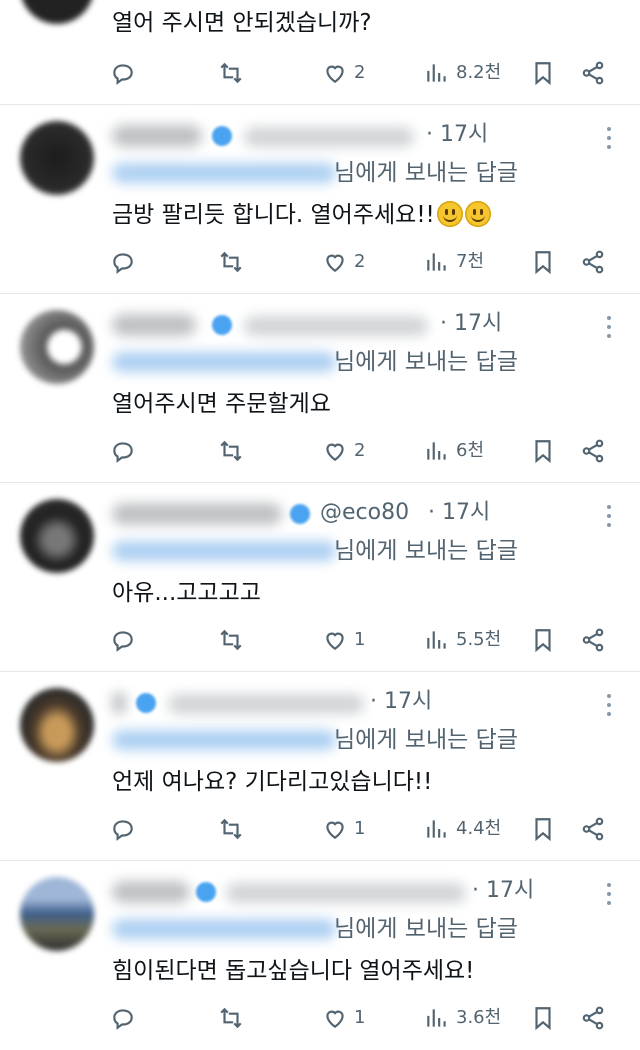  What do you see at coordinates (221, 404) in the screenshot?
I see `tweet-text: 열어주시면 주문할게요` at bounding box center [221, 404].